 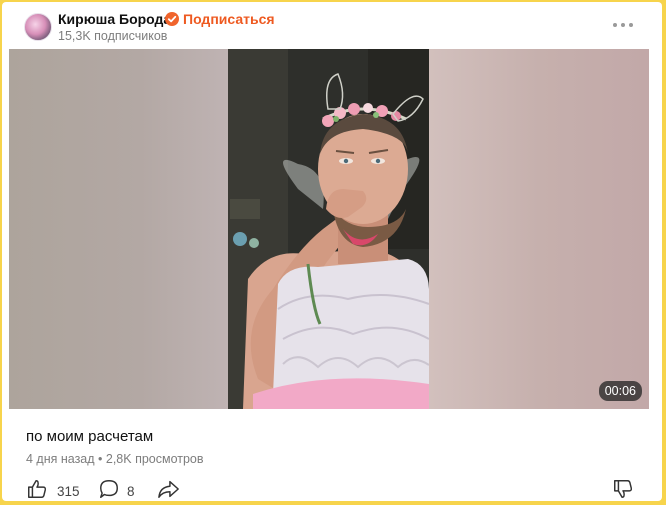 I want to click on comment-icon, so click(x=109, y=489).